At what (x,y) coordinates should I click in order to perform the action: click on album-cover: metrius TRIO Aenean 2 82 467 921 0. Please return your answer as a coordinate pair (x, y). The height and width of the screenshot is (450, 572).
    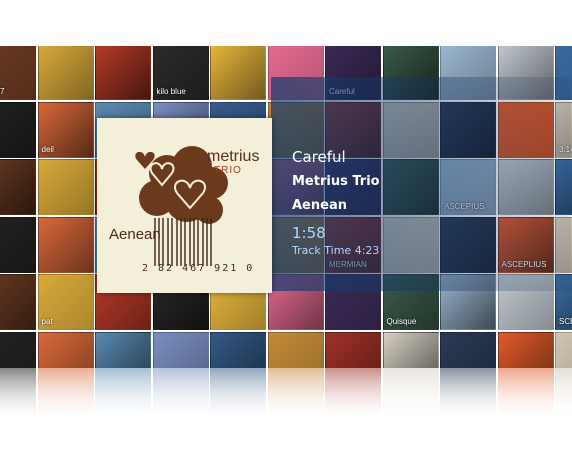
    Looking at the image, I should click on (184, 205).